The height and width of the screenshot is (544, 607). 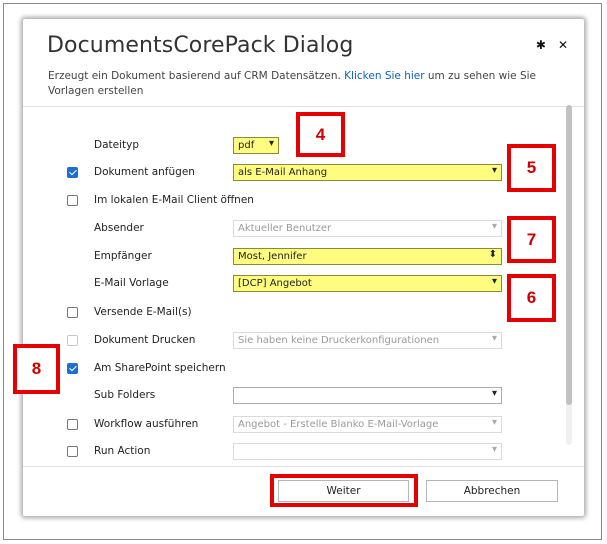 What do you see at coordinates (384, 76) in the screenshot?
I see `help-link: Klicken Sie hier` at bounding box center [384, 76].